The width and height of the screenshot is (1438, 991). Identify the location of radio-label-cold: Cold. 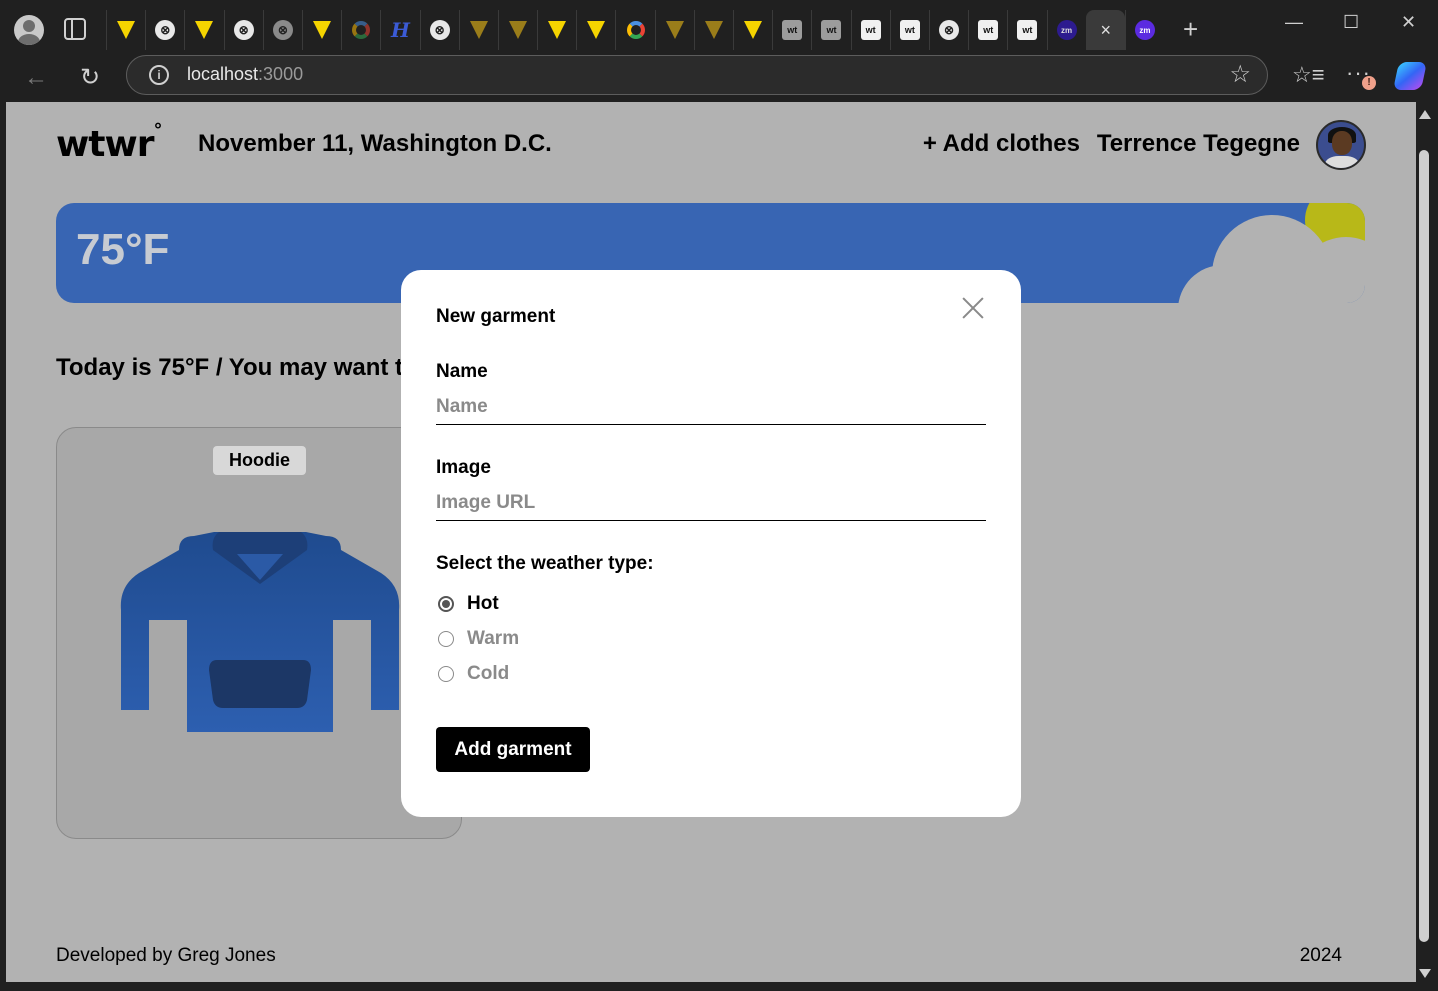
(488, 673).